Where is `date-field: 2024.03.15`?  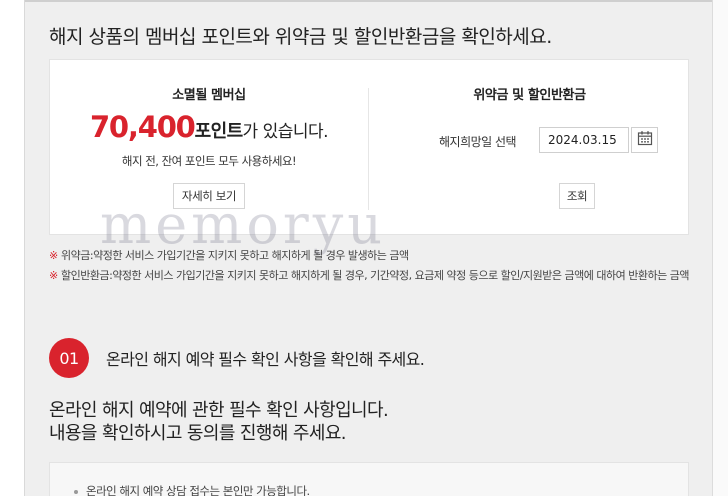
date-field: 2024.03.15 is located at coordinates (584, 140).